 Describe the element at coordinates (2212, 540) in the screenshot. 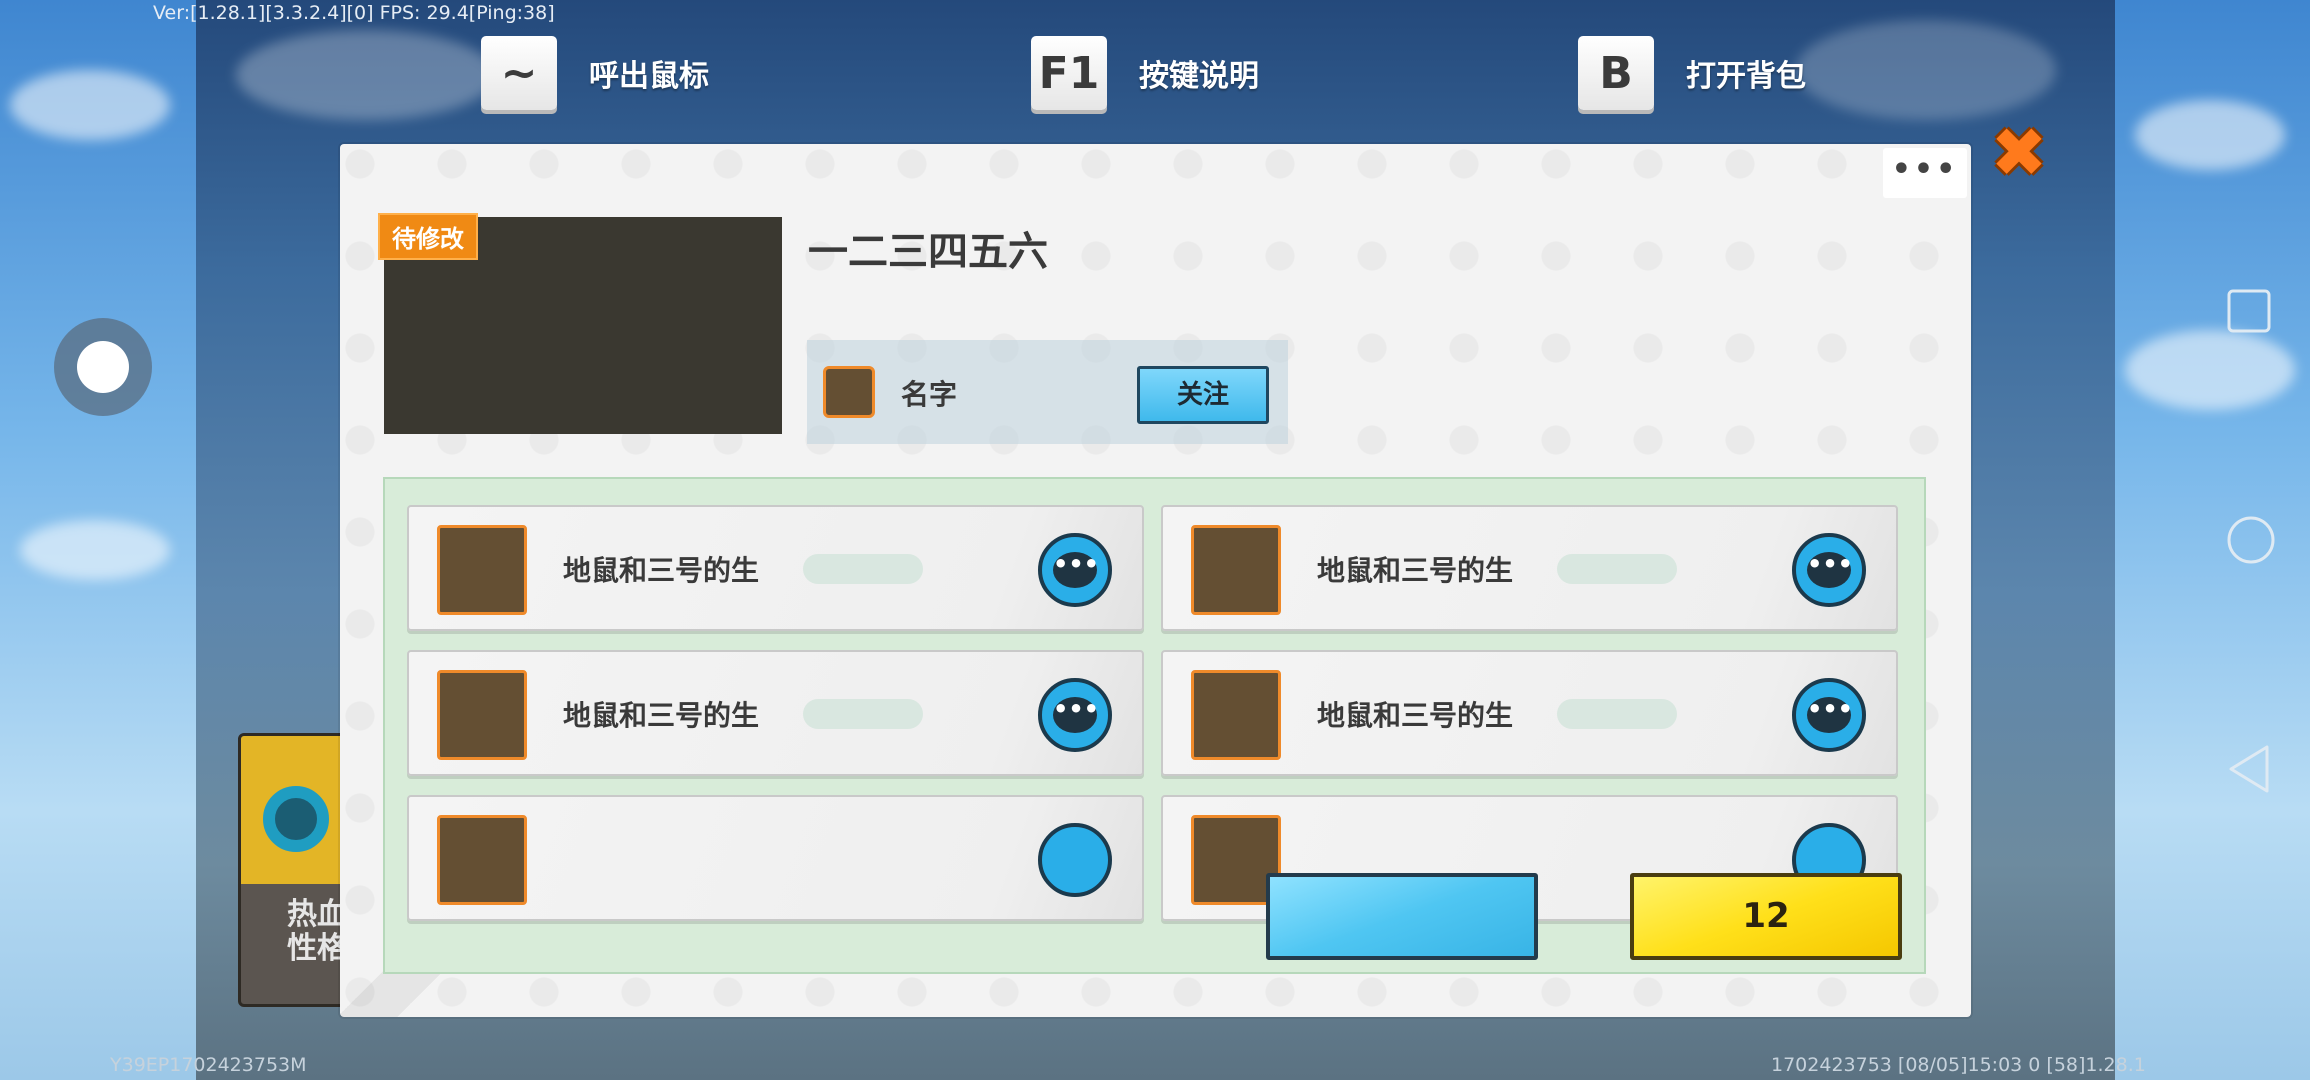

I see `background-sky-right` at that location.